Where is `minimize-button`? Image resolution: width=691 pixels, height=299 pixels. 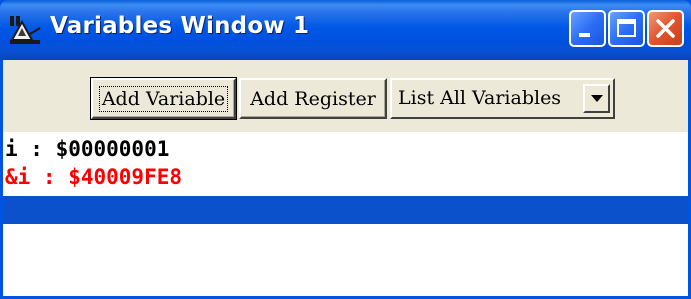
minimize-button is located at coordinates (587, 28).